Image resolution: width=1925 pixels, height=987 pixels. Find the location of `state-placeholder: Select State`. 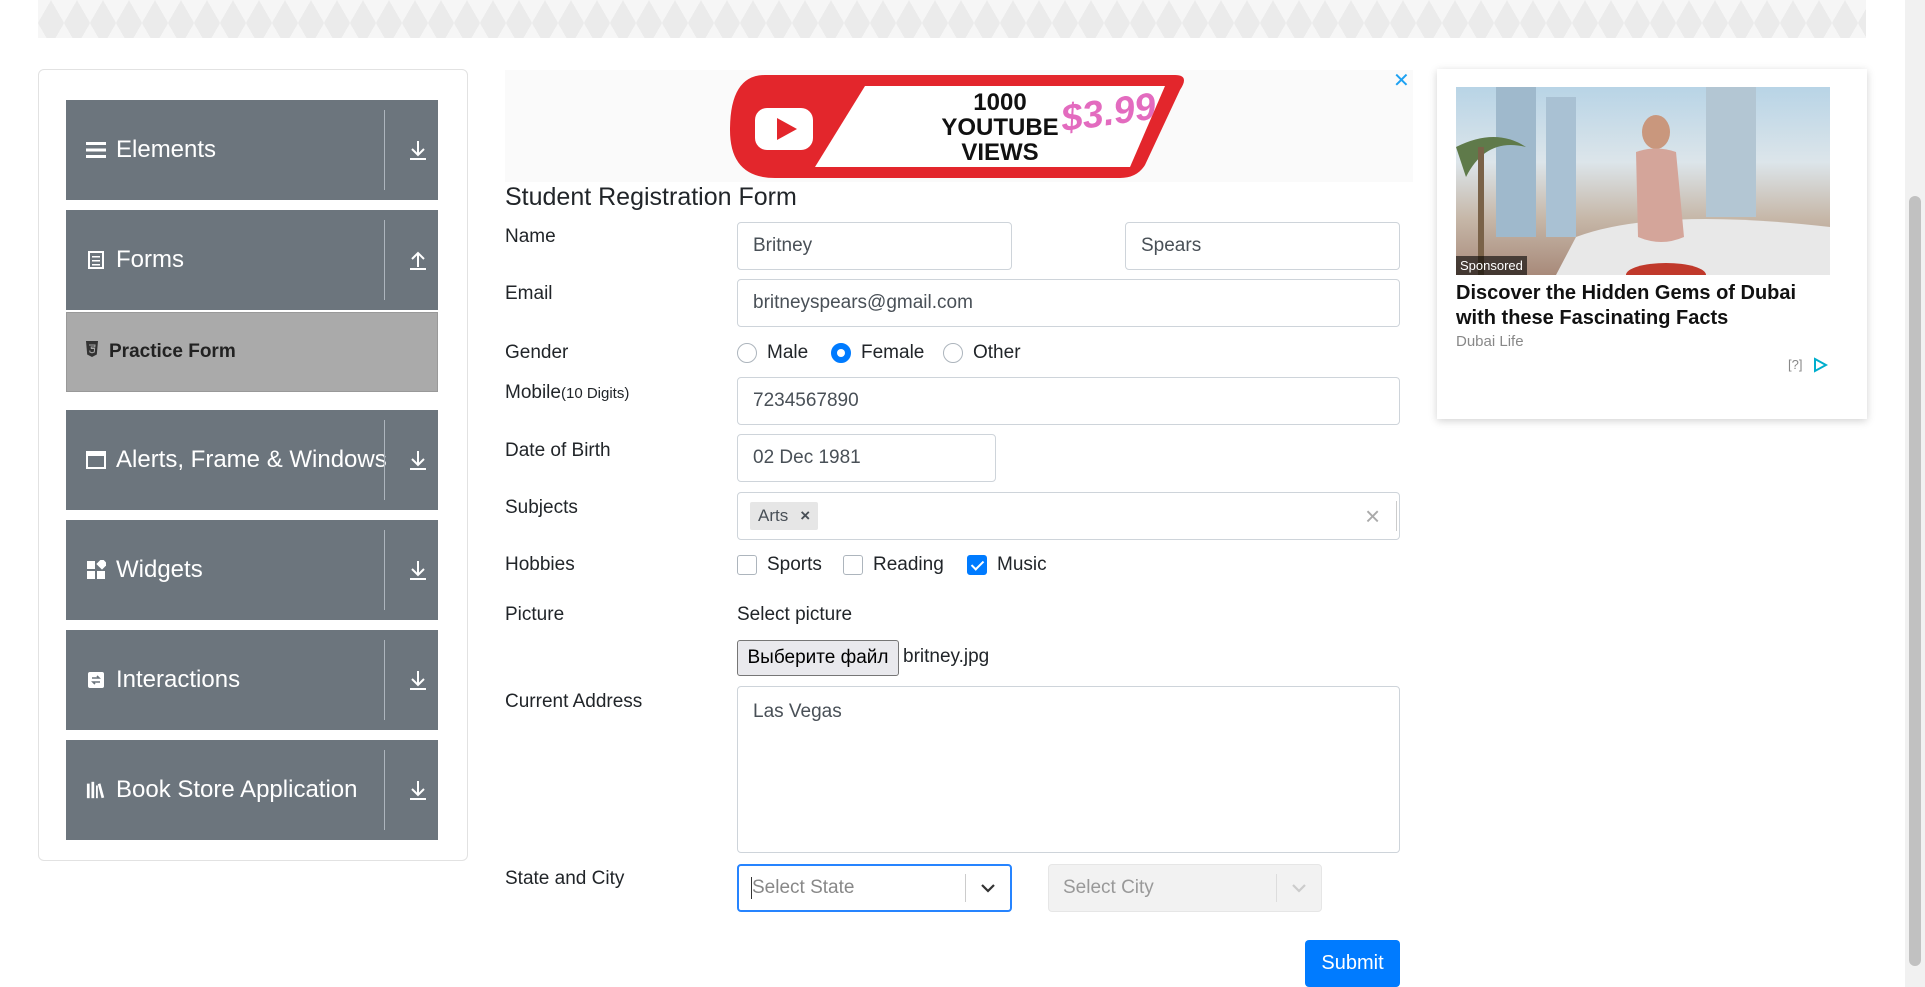

state-placeholder: Select State is located at coordinates (858, 888).